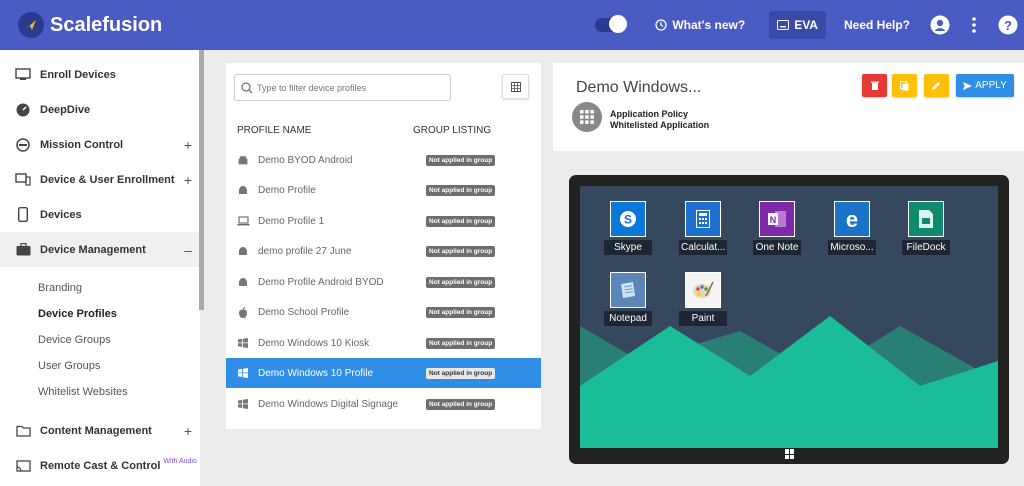  I want to click on gauge-icon, so click(23, 110).